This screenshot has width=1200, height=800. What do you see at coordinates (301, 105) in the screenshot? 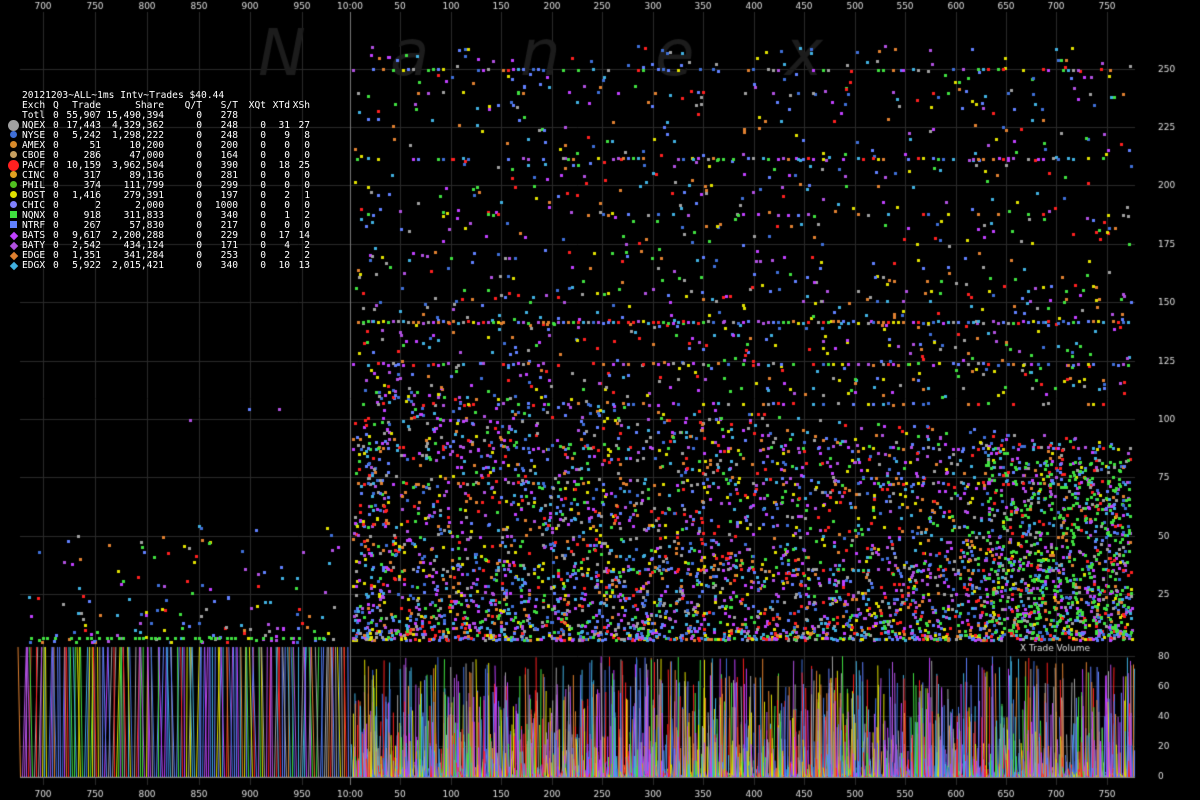
I see `col-header-xsh: XSh` at bounding box center [301, 105].